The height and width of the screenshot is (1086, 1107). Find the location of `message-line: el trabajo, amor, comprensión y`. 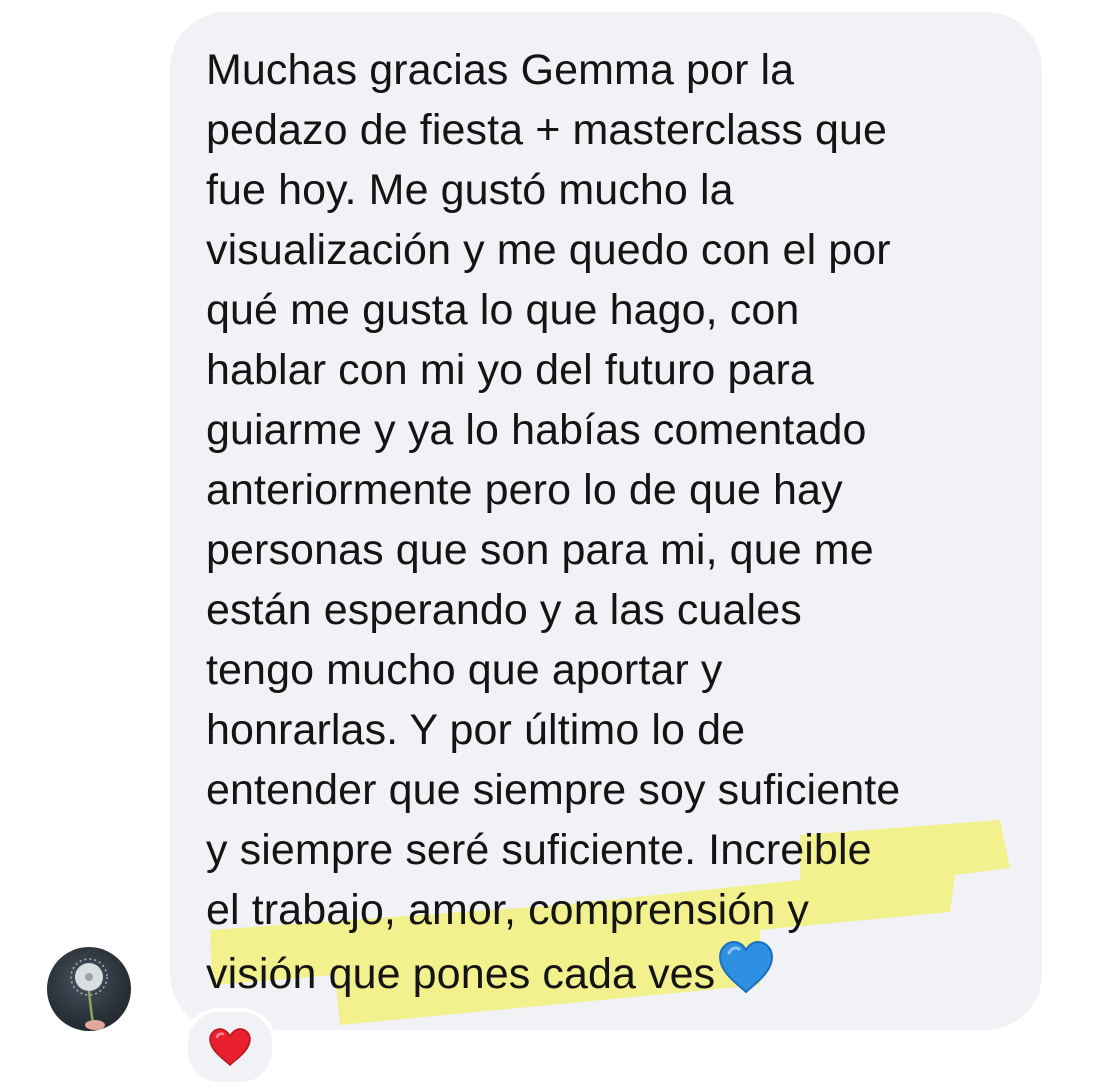

message-line: el trabajo, amor, comprensión y is located at coordinates (508, 910).